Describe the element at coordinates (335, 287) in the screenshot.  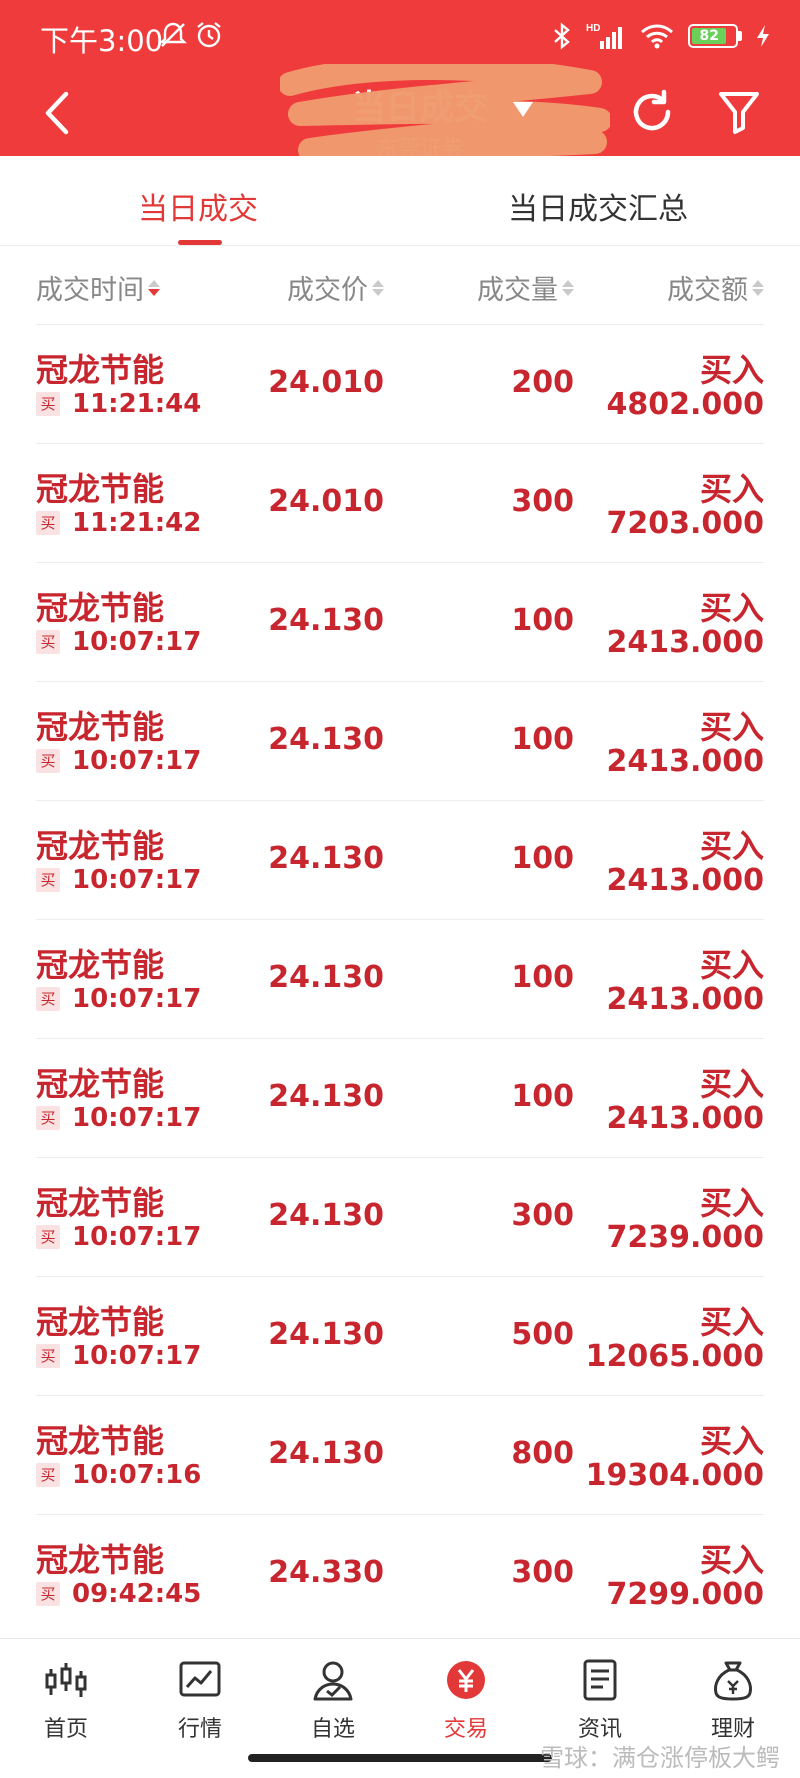
I see `column-header-price: 成交价` at that location.